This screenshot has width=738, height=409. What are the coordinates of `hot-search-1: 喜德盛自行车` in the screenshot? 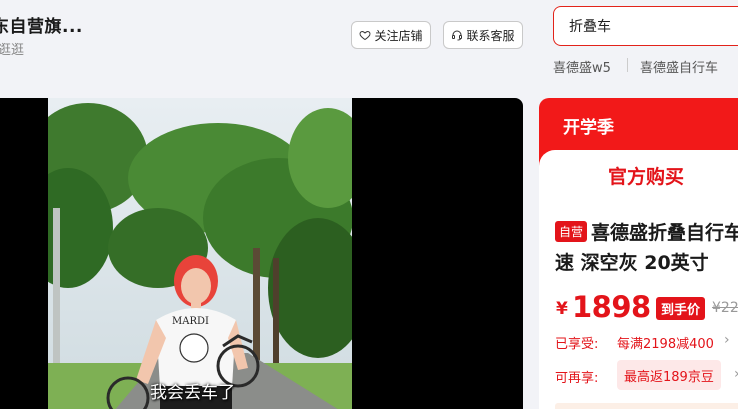 It's located at (679, 66).